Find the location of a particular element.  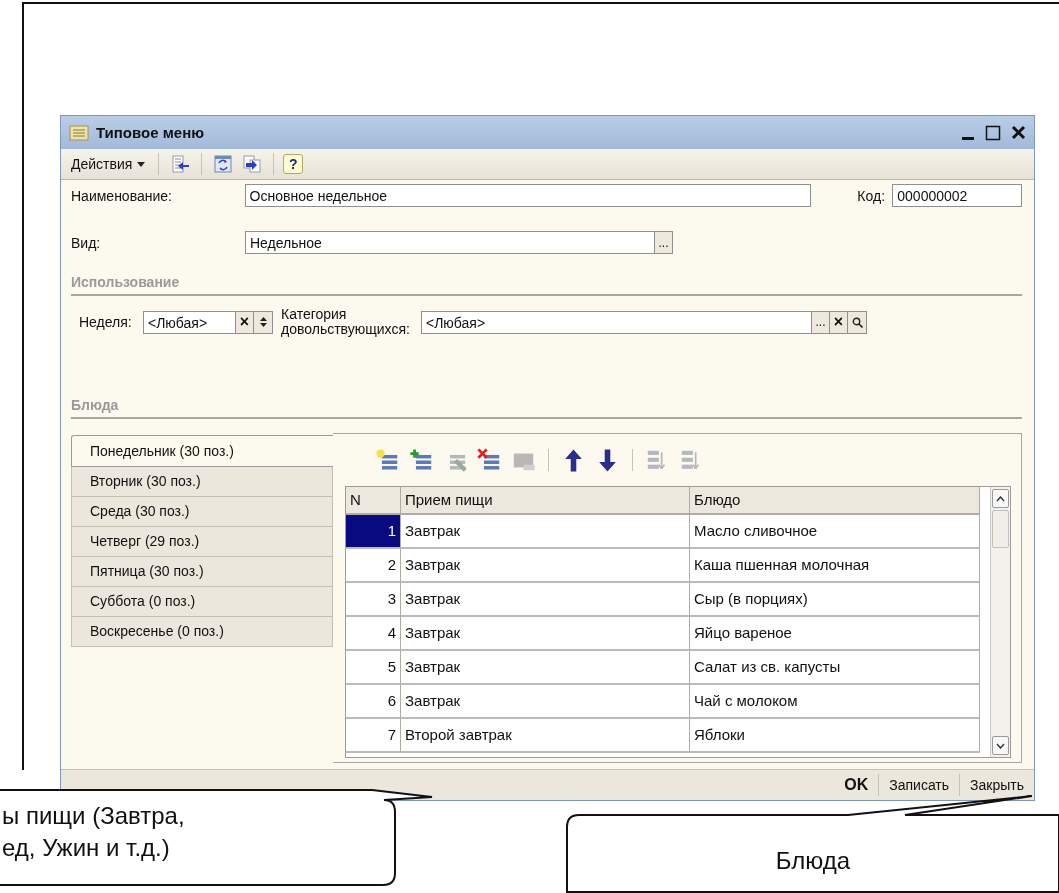

code-field: 000000002 is located at coordinates (957, 195).